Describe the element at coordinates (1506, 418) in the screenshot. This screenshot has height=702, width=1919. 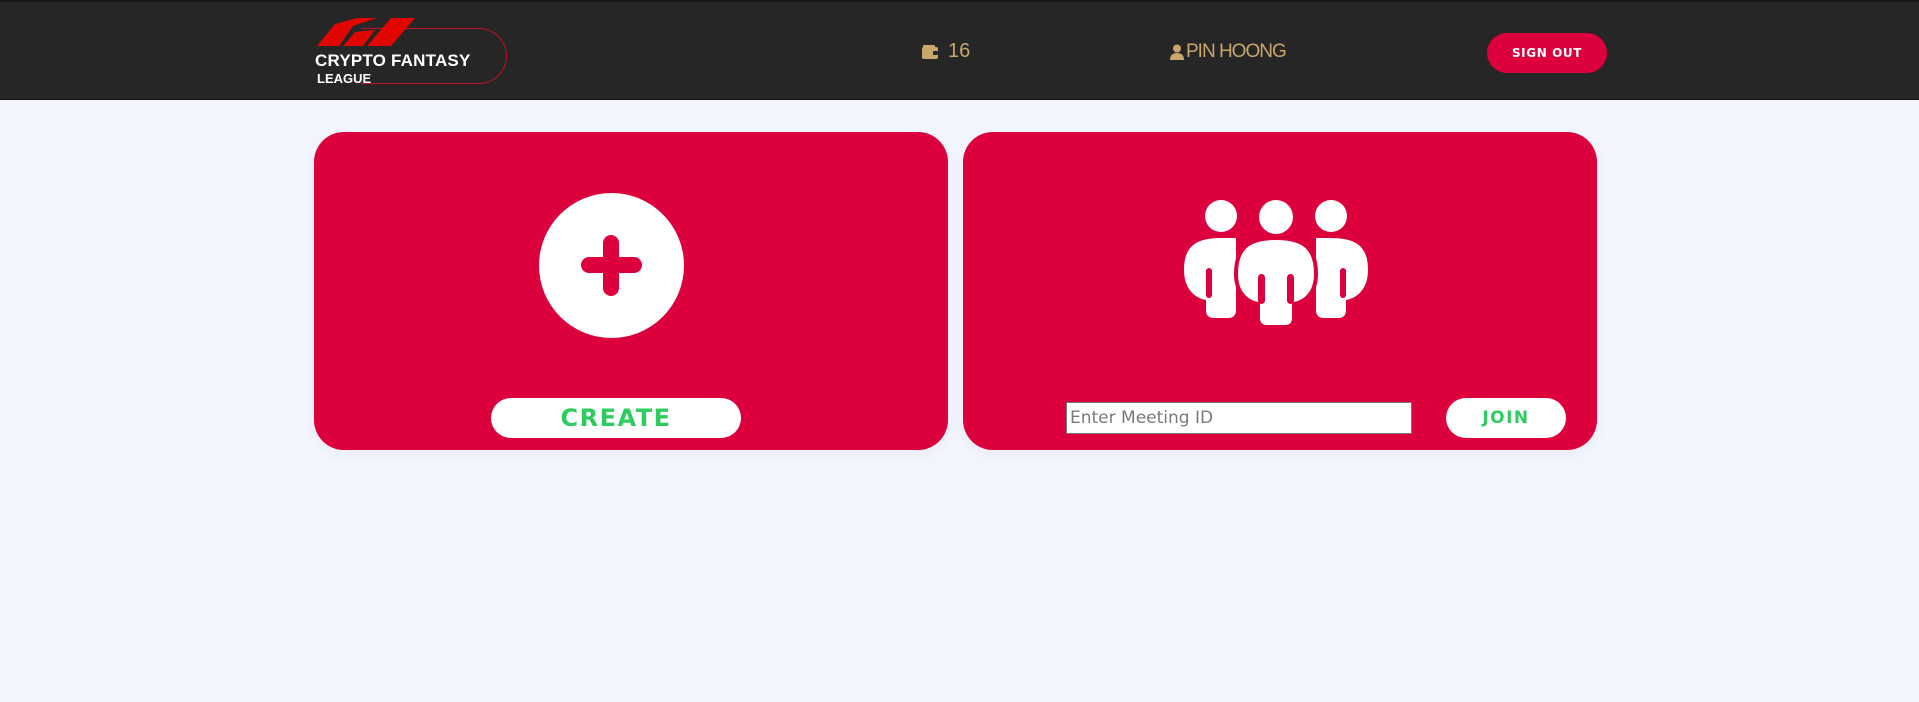
I see `join-button: JOIN` at that location.